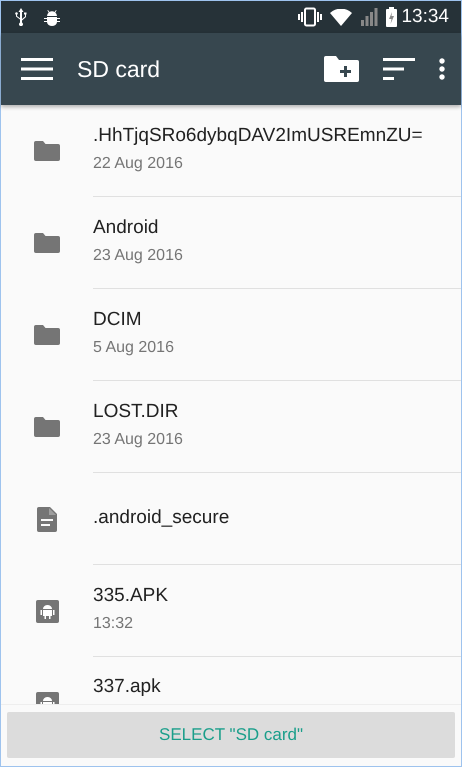  I want to click on signal-icon, so click(369, 17).